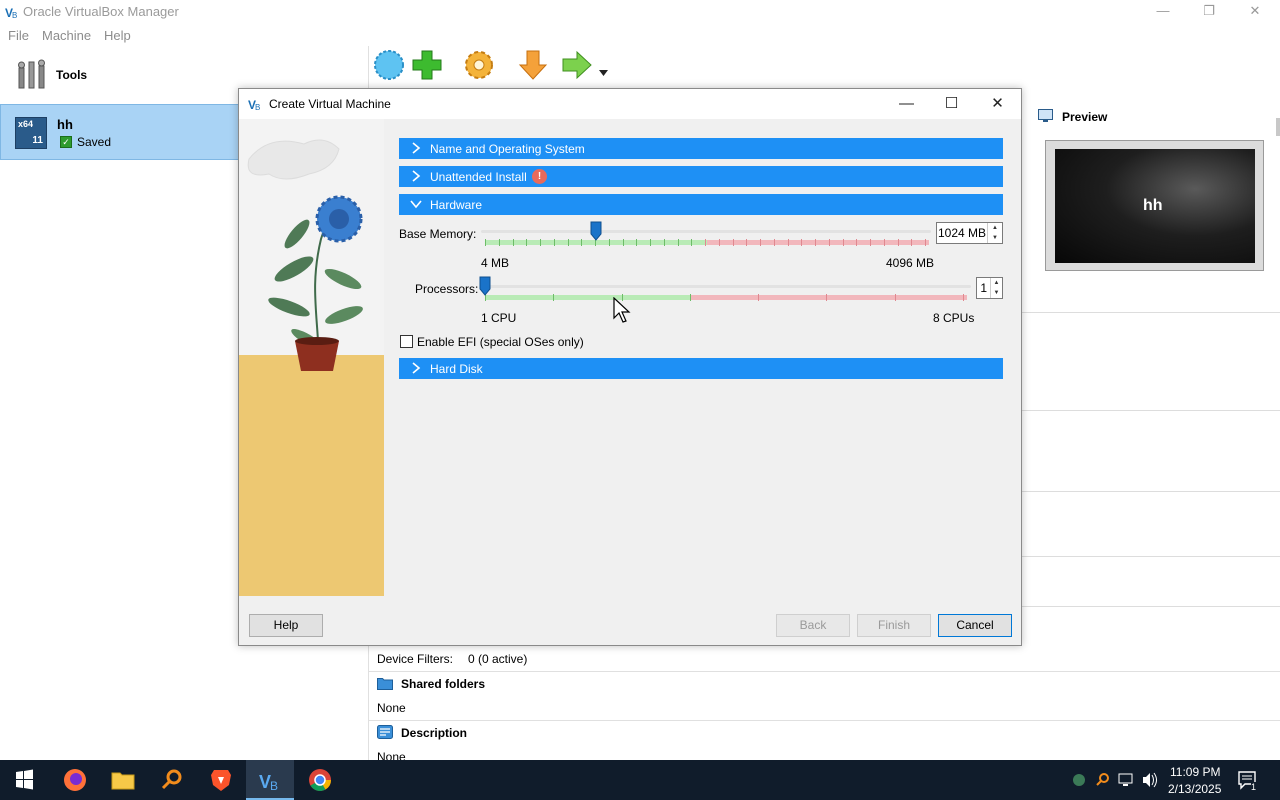 The height and width of the screenshot is (800, 1280). I want to click on restore-button: ❐, so click(1209, 12).